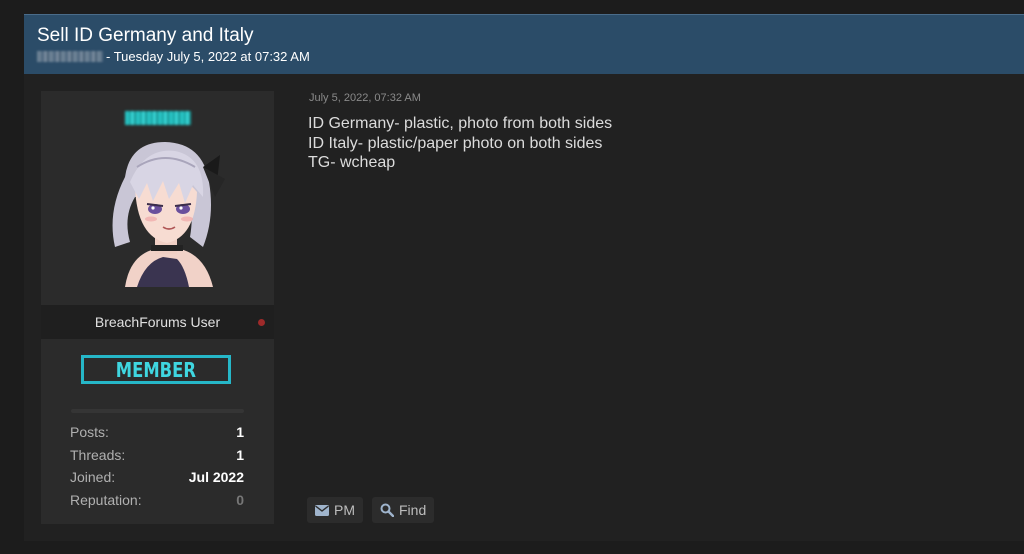  Describe the element at coordinates (240, 500) in the screenshot. I see `stat-value: 0` at that location.